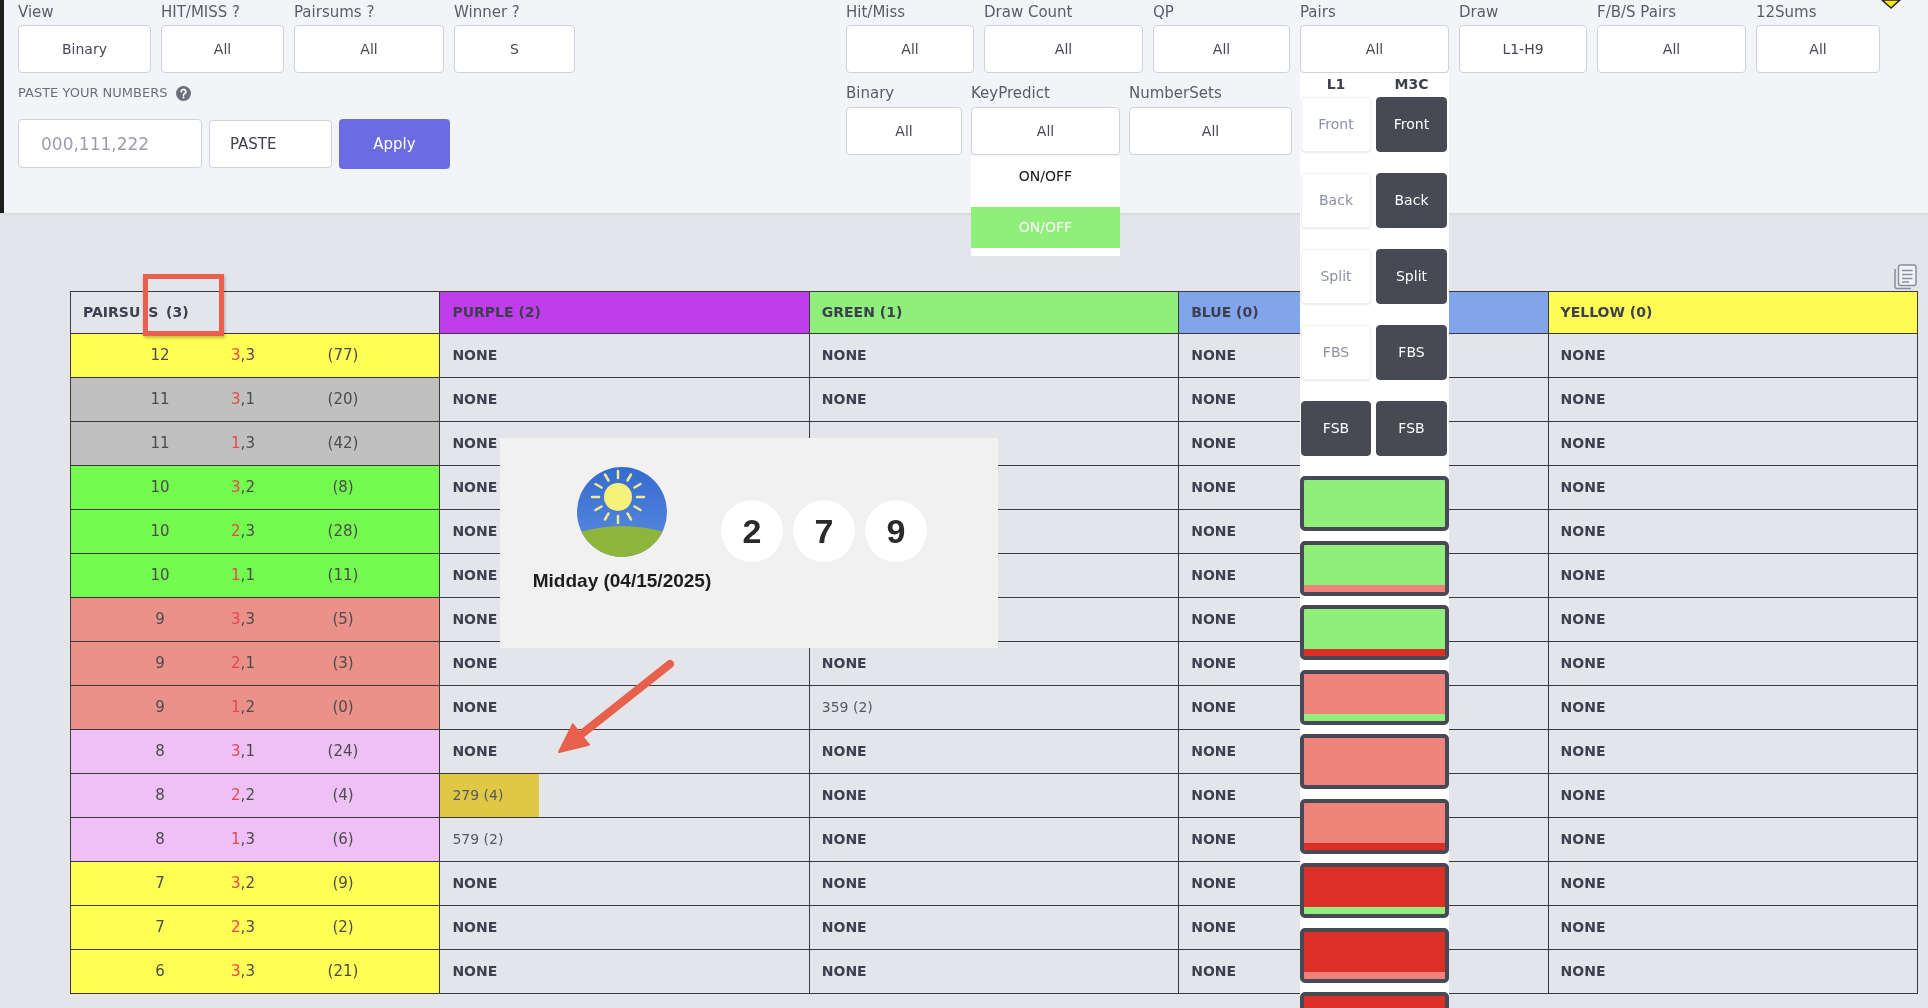 The image size is (1928, 1008). What do you see at coordinates (514, 49) in the screenshot?
I see `dropdown-select: S` at bounding box center [514, 49].